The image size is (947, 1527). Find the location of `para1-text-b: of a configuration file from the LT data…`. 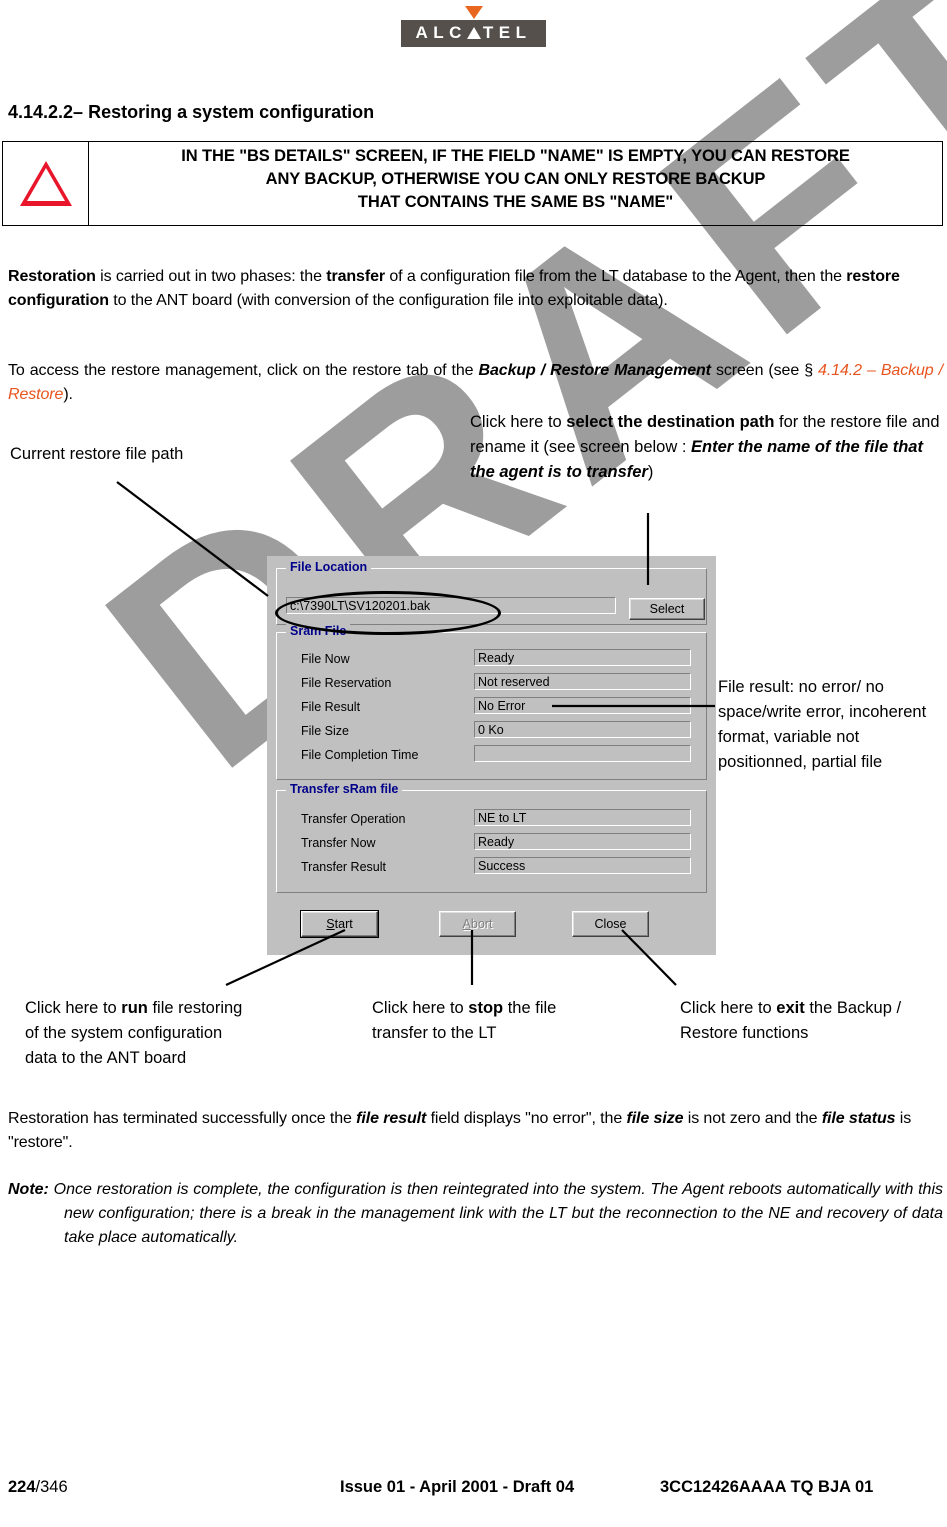

para1-text-b: of a configuration file from the LT data… is located at coordinates (616, 276).